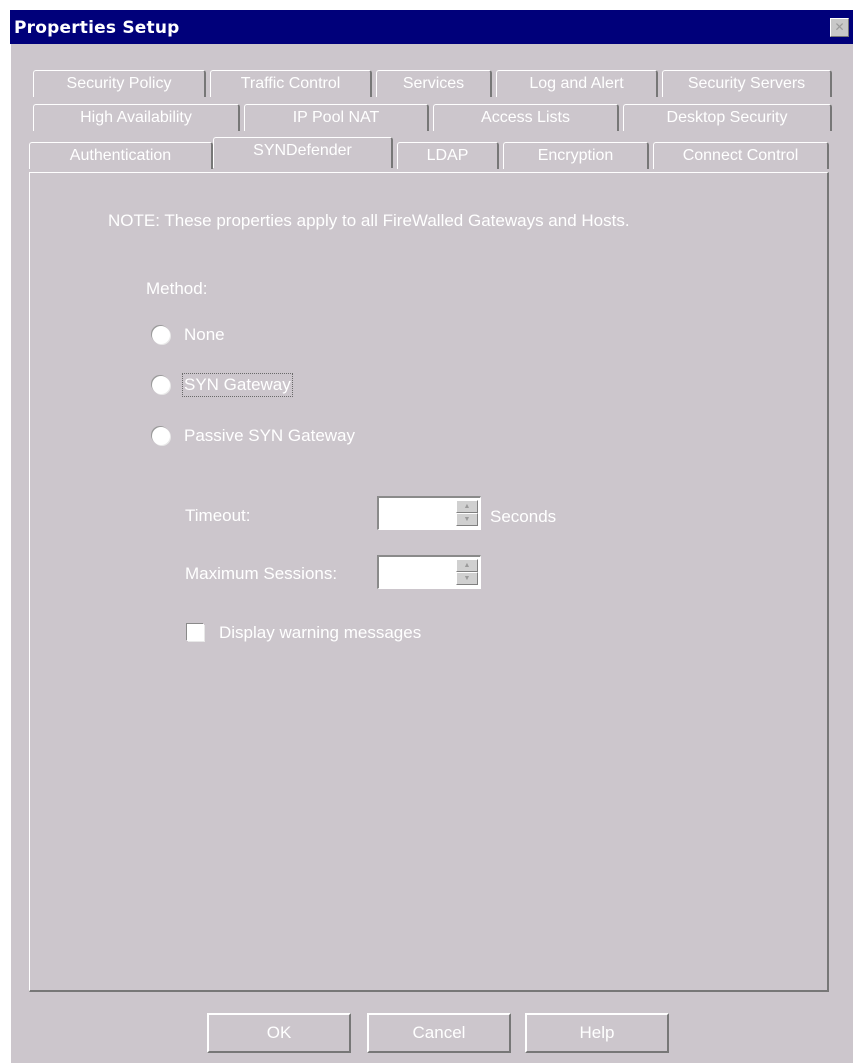 The width and height of the screenshot is (857, 1063). What do you see at coordinates (523, 516) in the screenshot?
I see `timeout-unit: Seconds` at bounding box center [523, 516].